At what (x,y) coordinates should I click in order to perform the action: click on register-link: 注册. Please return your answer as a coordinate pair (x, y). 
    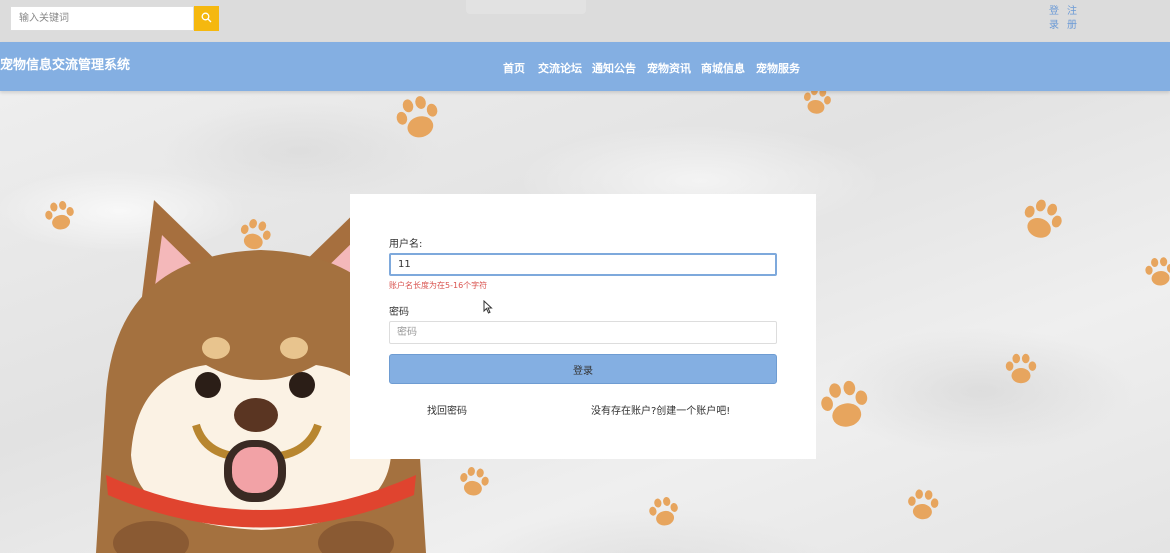
    Looking at the image, I should click on (1072, 19).